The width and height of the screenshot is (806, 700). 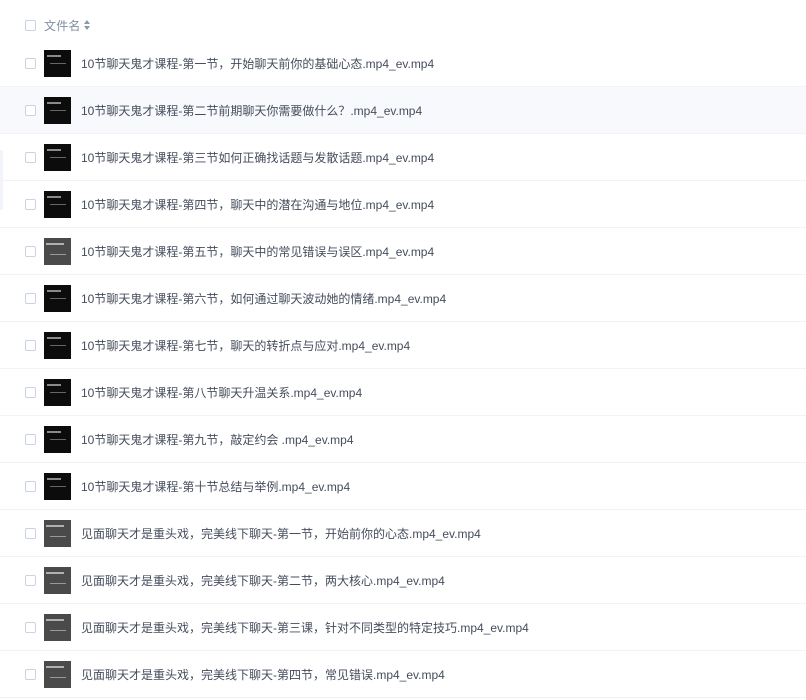 I want to click on file-name: 10节聊天鬼才课程-第二节前期聊天你需要做什么？.mp4_ev.mp4, so click(x=251, y=110).